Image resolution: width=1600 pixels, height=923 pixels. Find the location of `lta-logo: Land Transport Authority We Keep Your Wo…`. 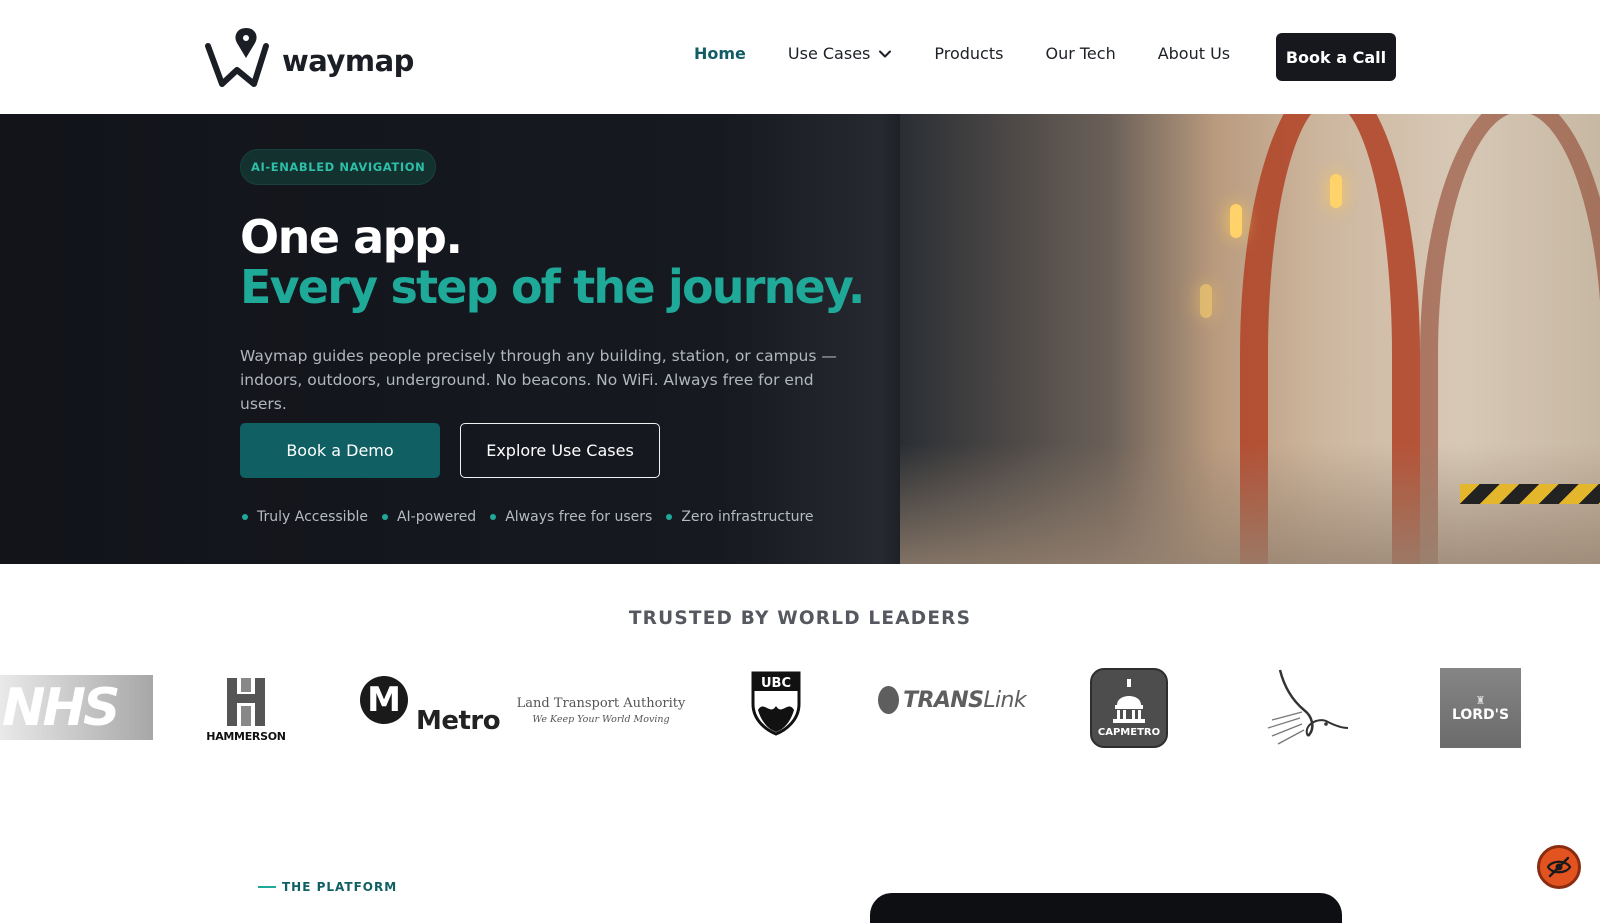

lta-logo: Land Transport Authority We Keep Your Wo… is located at coordinates (601, 710).